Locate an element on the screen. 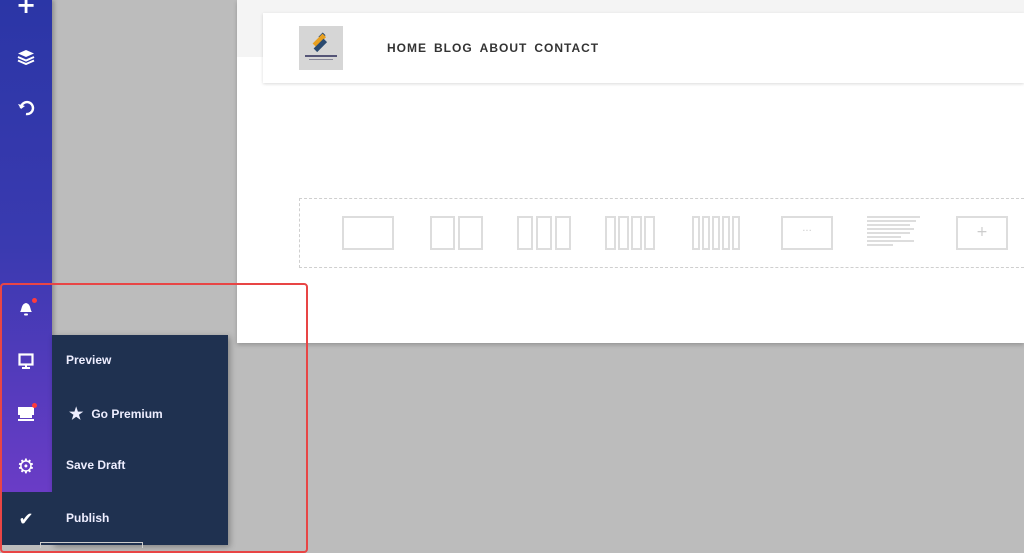  site-header: HOME BLOG ABOUT CONTACT is located at coordinates (643, 48).